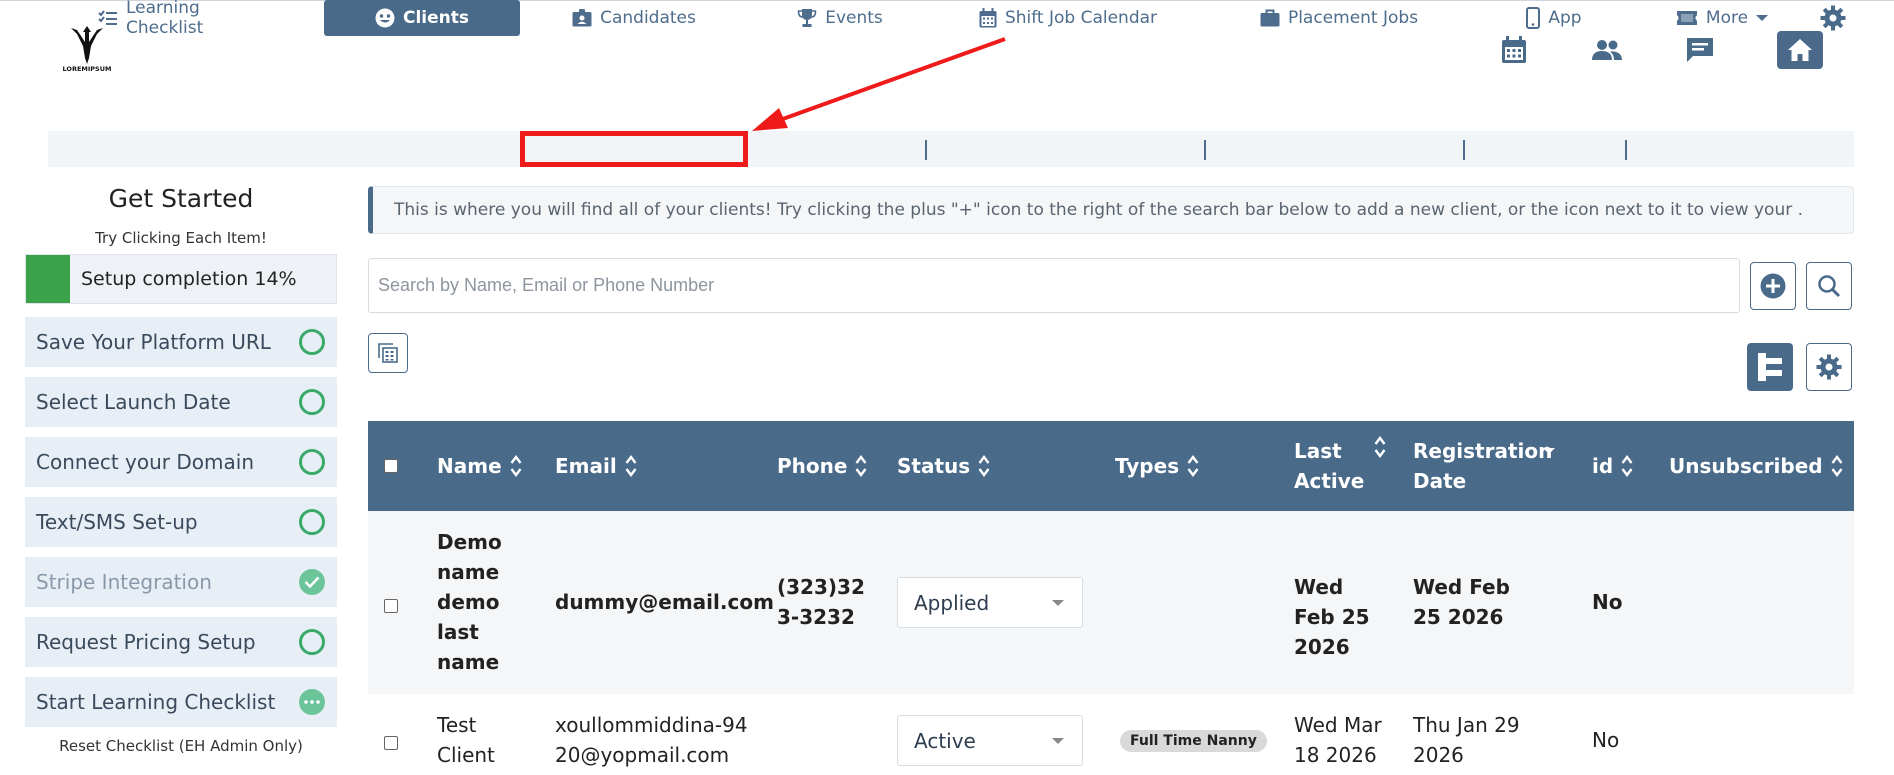 This screenshot has height=775, width=1894. I want to click on copy-button, so click(388, 353).